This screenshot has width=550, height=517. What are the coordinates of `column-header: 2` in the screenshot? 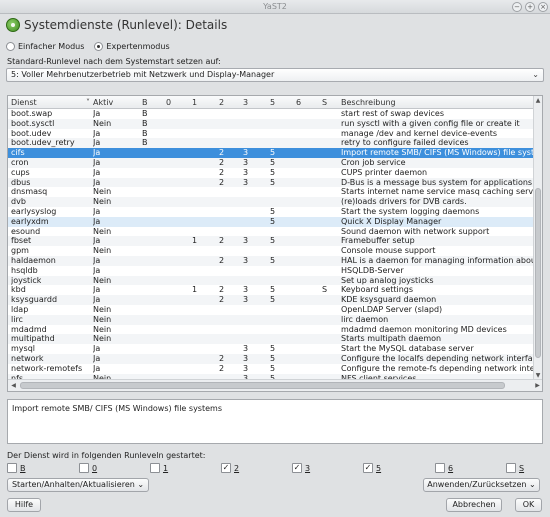 It's located at (221, 102).